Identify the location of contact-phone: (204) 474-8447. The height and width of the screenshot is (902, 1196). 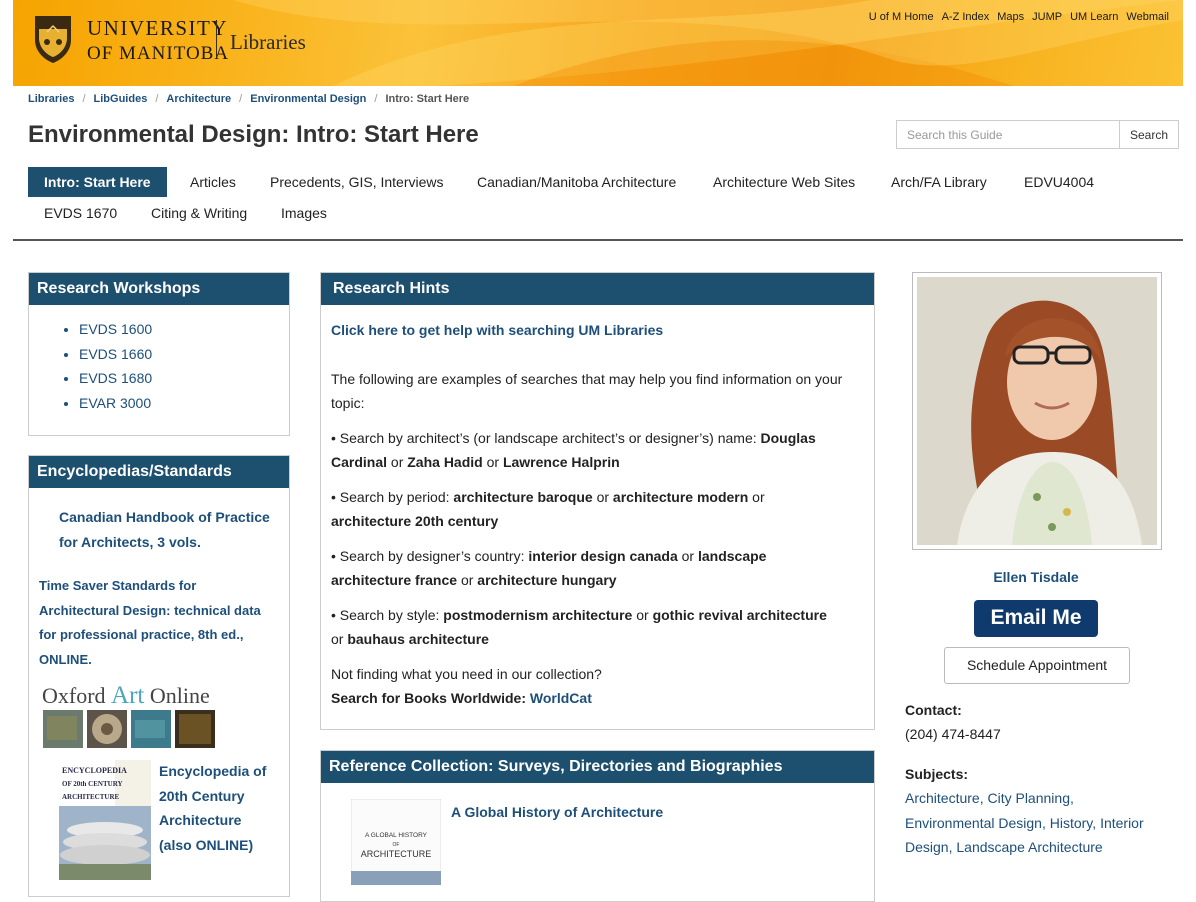
(953, 734).